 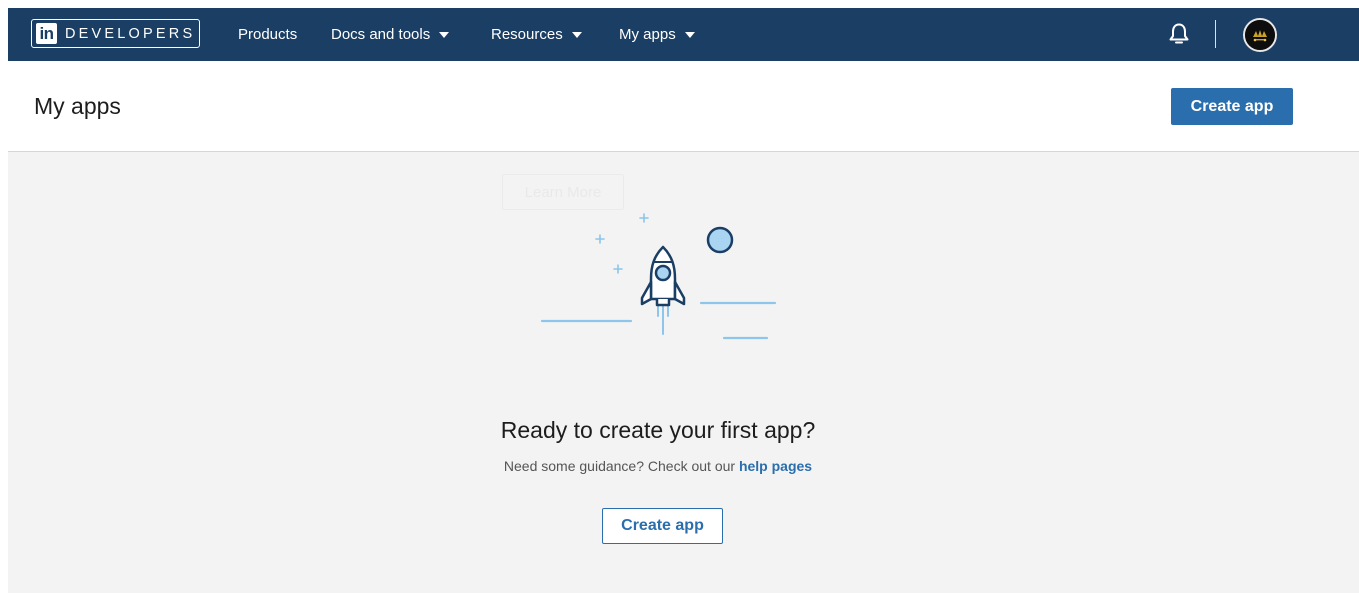 I want to click on user-avatar, so click(x=1260, y=35).